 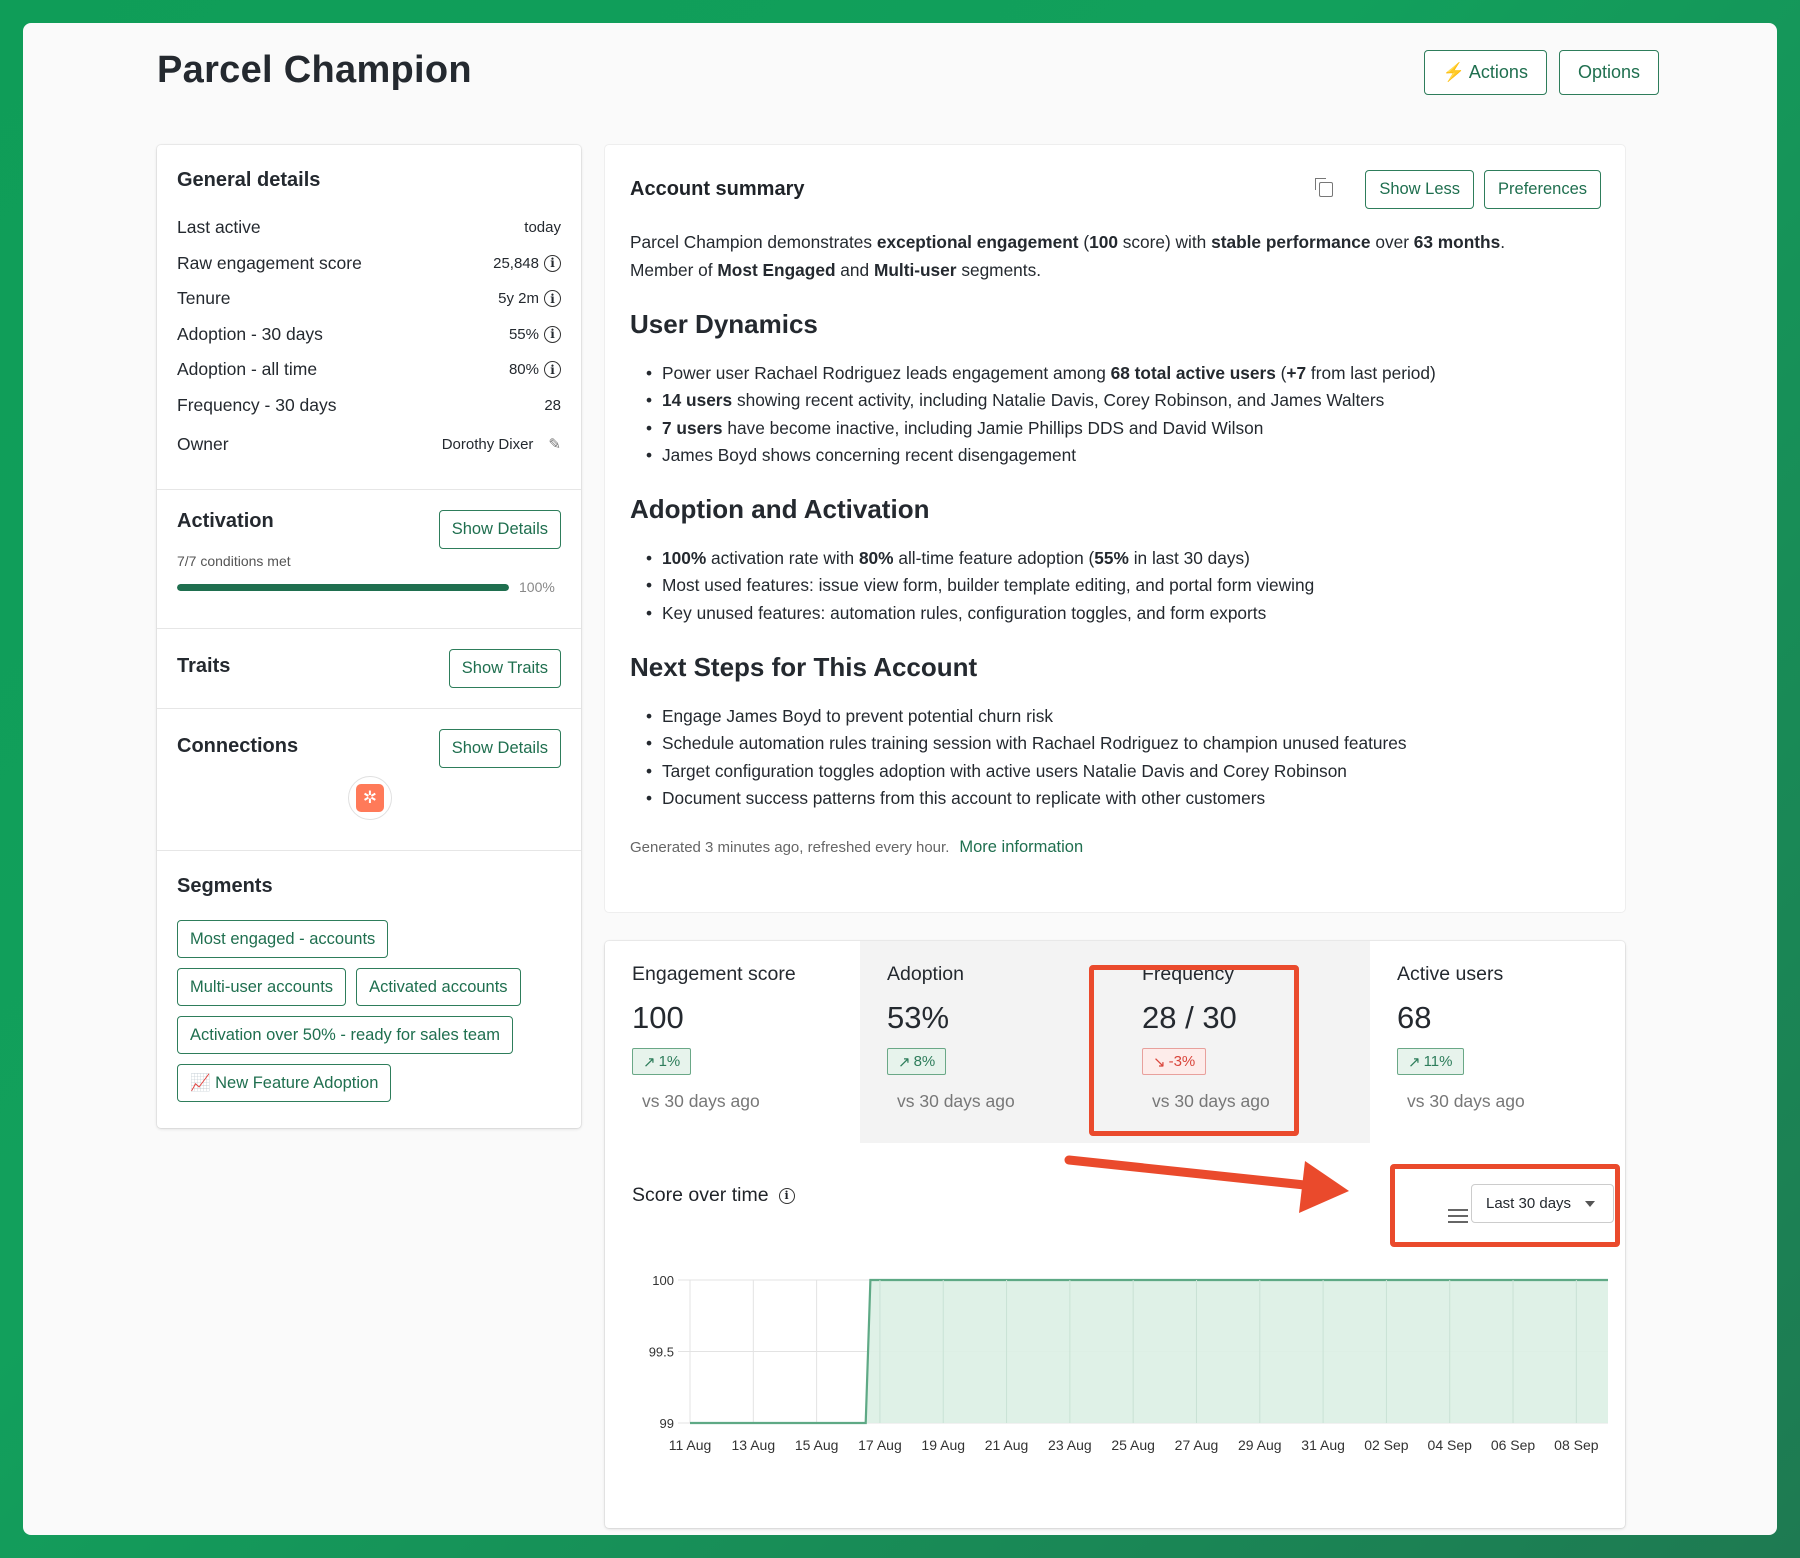 What do you see at coordinates (369, 444) in the screenshot?
I see `owner-row: Owner Dorothy Dixer ✎` at bounding box center [369, 444].